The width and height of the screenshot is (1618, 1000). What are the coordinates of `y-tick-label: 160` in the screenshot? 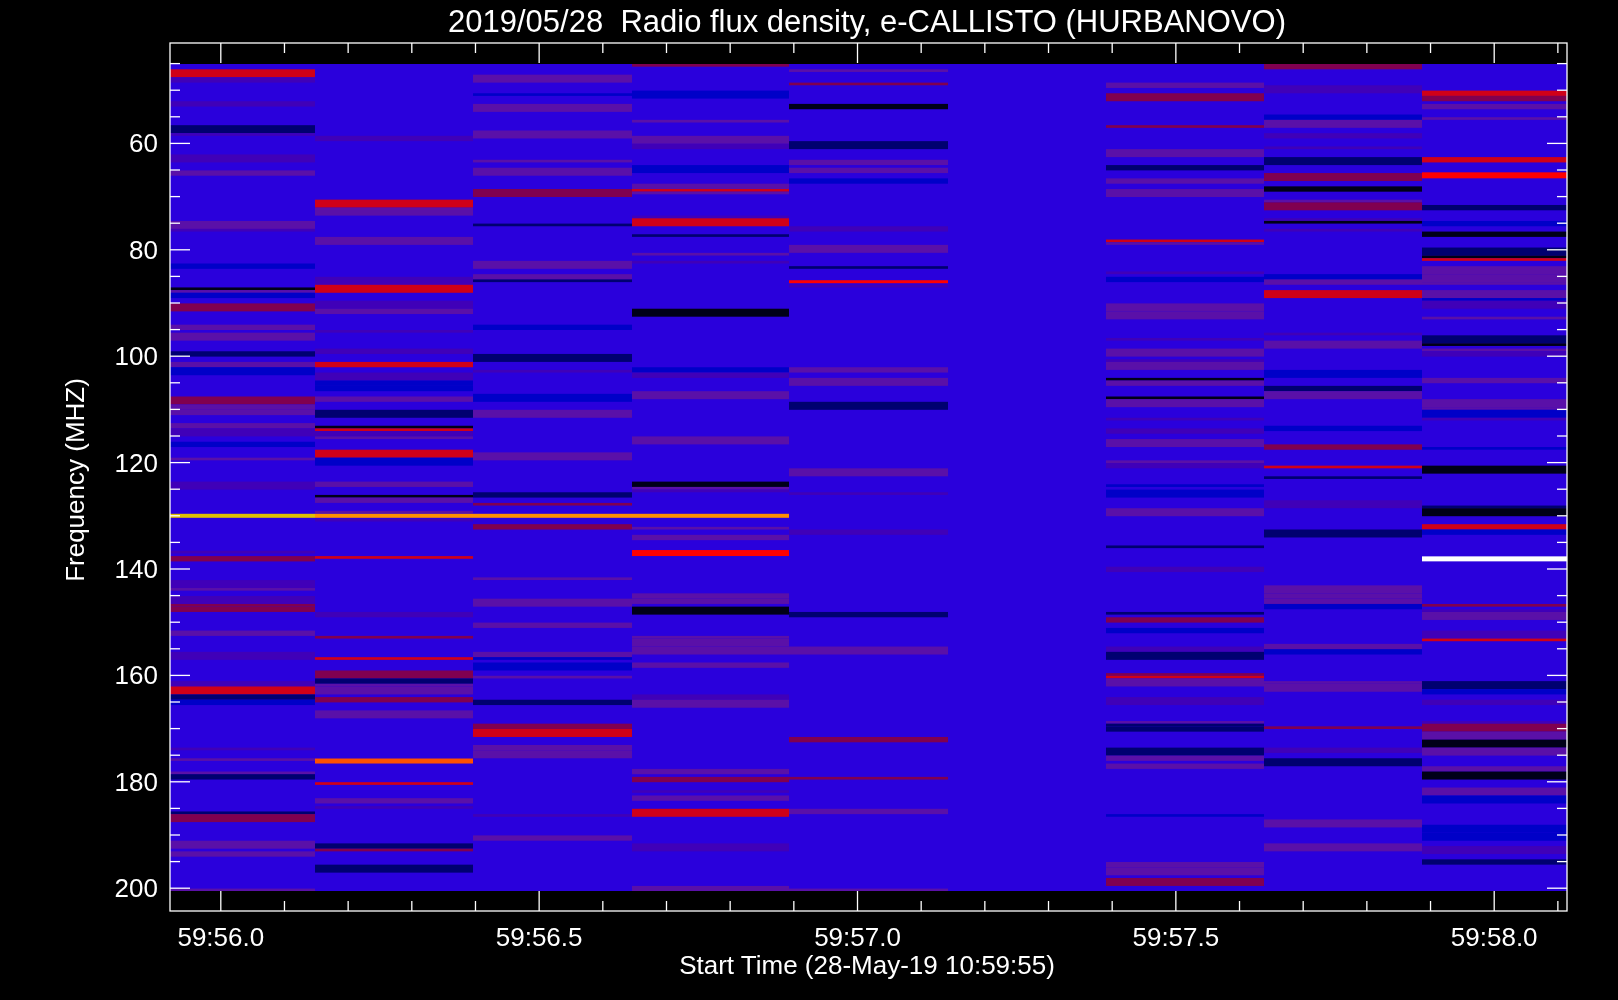 It's located at (136, 675).